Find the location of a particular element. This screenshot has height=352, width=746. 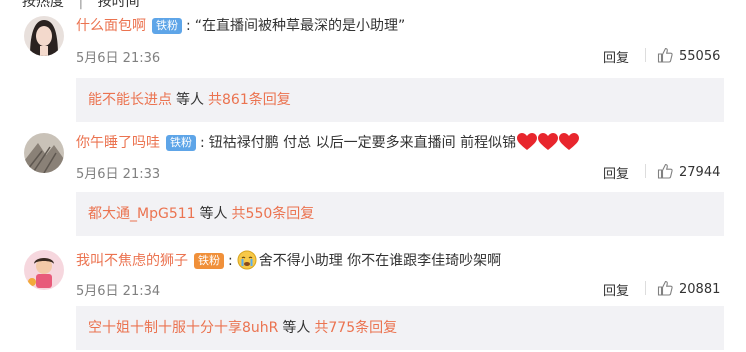

sort-bar: 按热度 | 按时间 is located at coordinates (81, 5).